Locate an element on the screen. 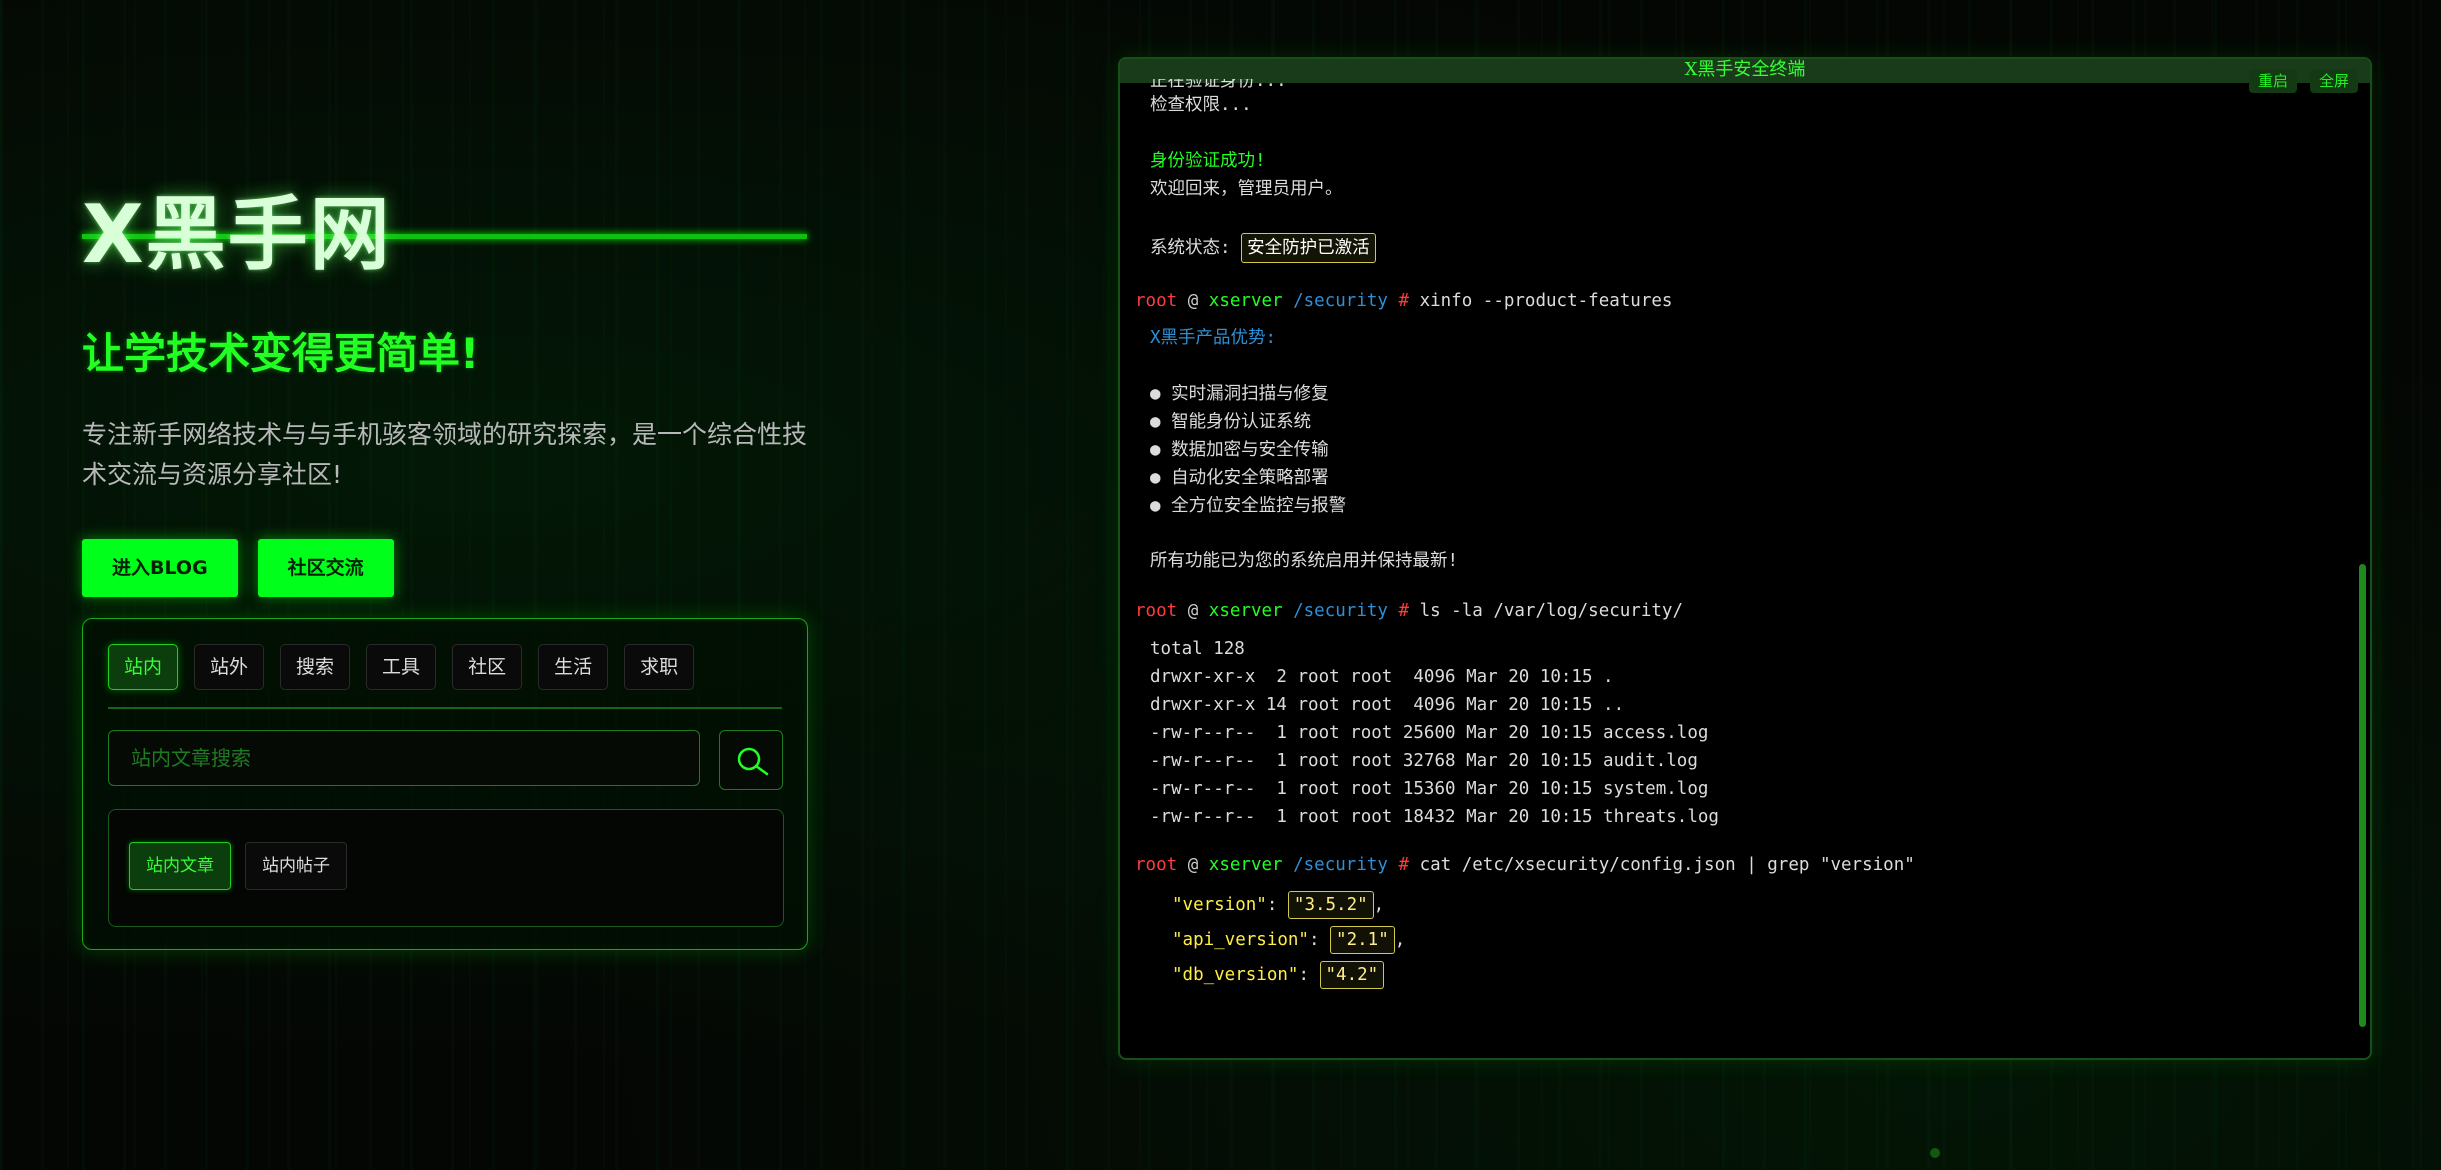 Image resolution: width=2441 pixels, height=1170 pixels. terminal-scrollbar is located at coordinates (2362, 795).